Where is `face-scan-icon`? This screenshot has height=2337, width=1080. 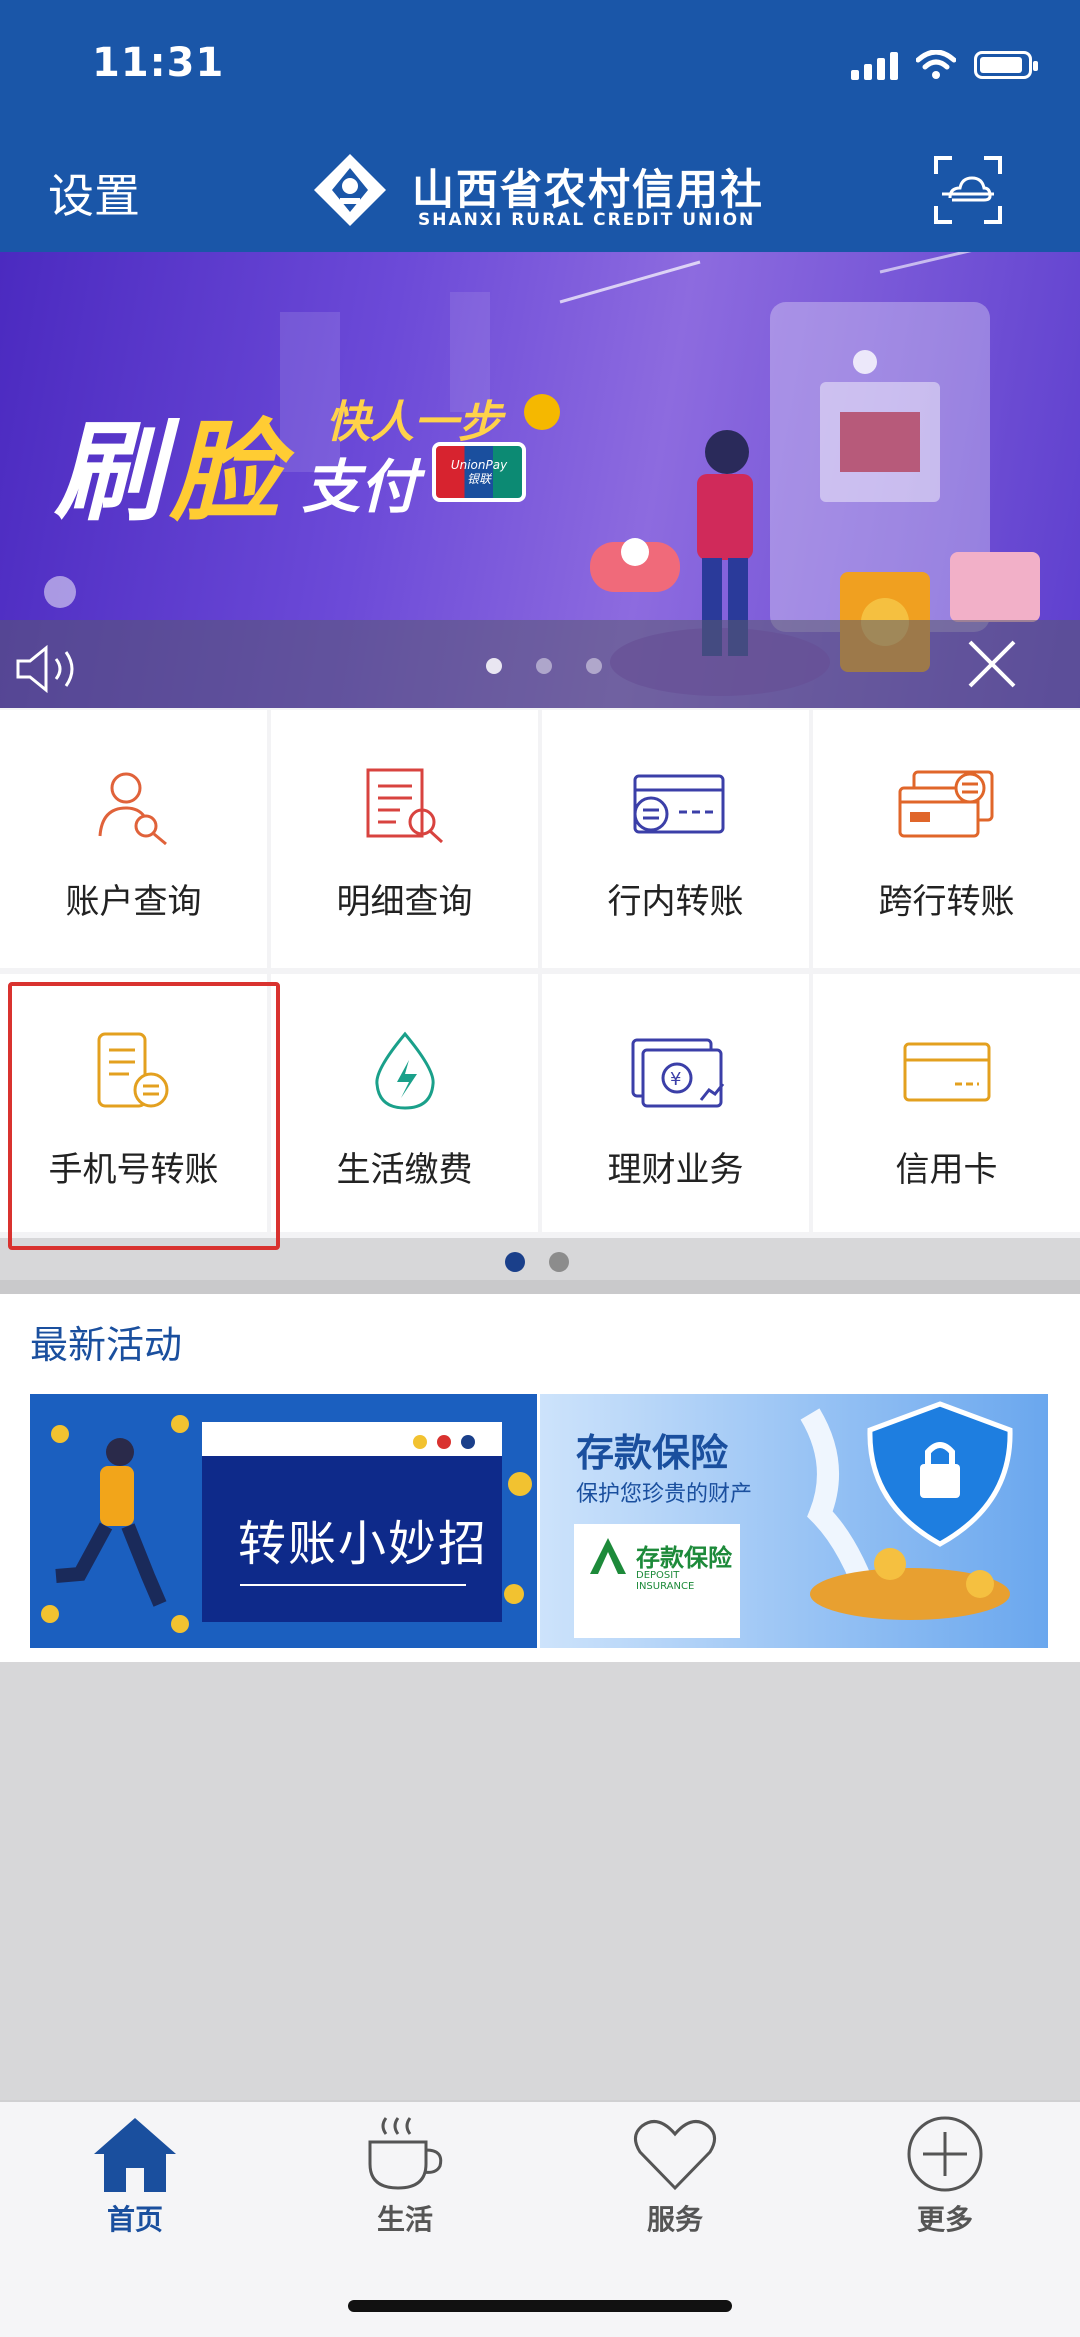
face-scan-icon is located at coordinates (968, 190).